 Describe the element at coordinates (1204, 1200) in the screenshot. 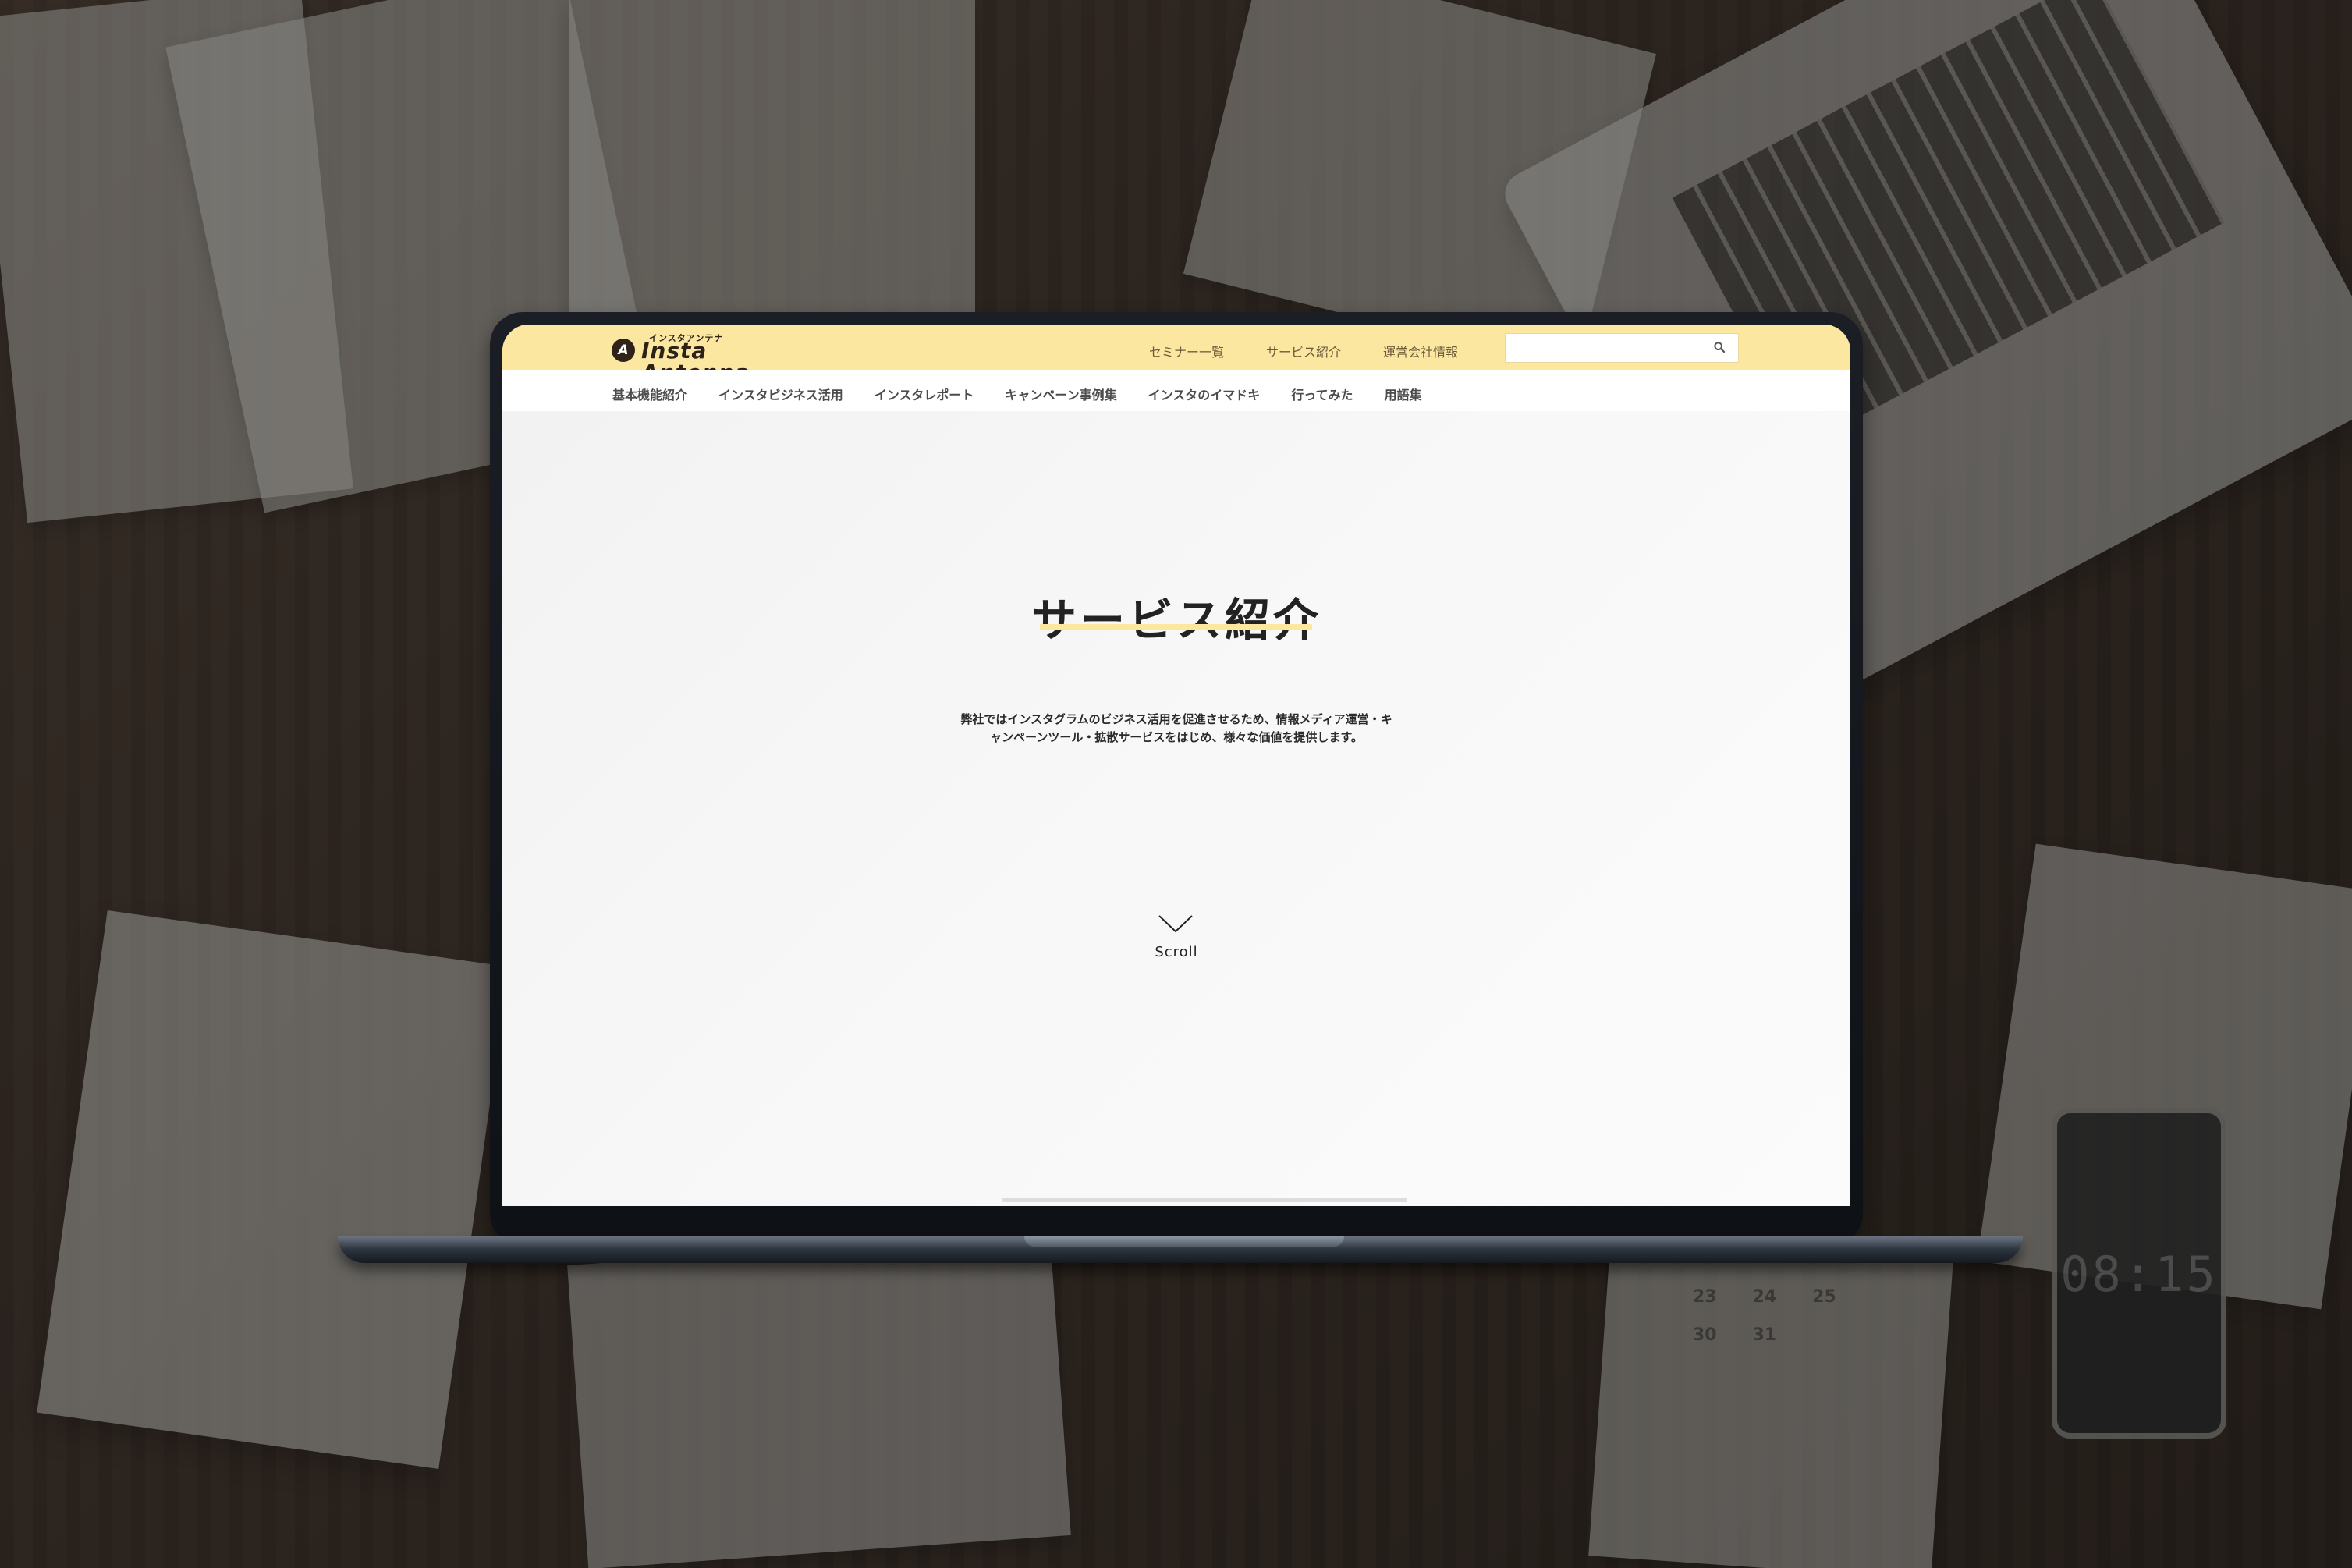

I see `bottom-scroll-indicator` at that location.